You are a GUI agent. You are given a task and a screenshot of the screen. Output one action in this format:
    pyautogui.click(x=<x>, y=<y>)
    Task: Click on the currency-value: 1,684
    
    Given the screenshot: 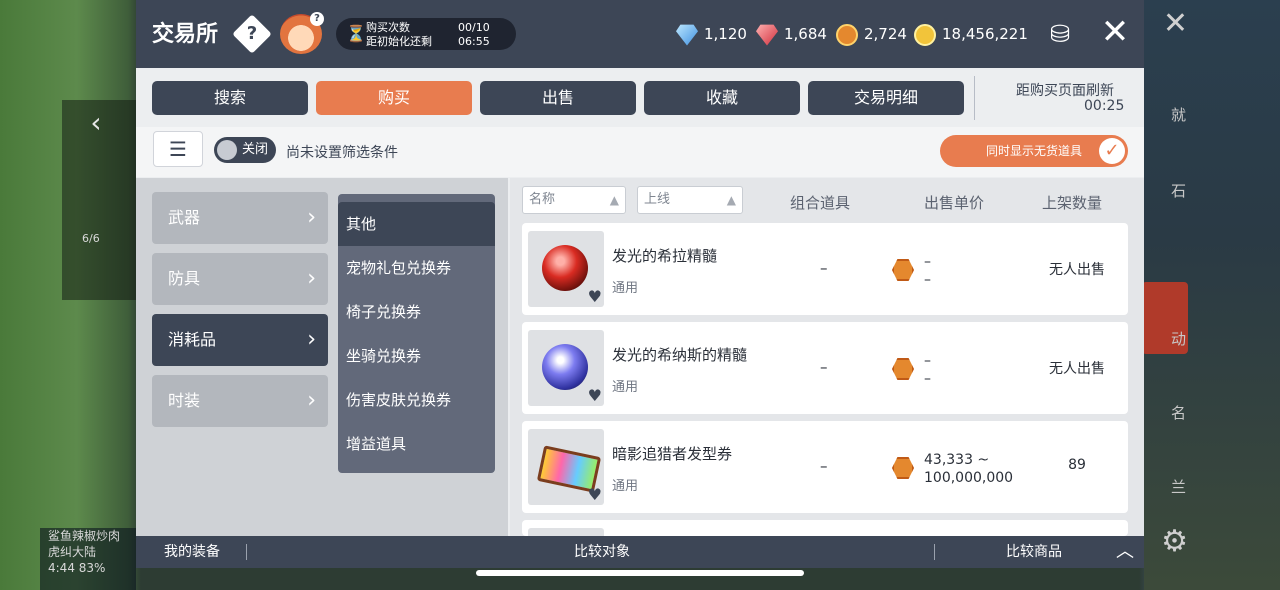 What is the action you would take?
    pyautogui.click(x=805, y=34)
    